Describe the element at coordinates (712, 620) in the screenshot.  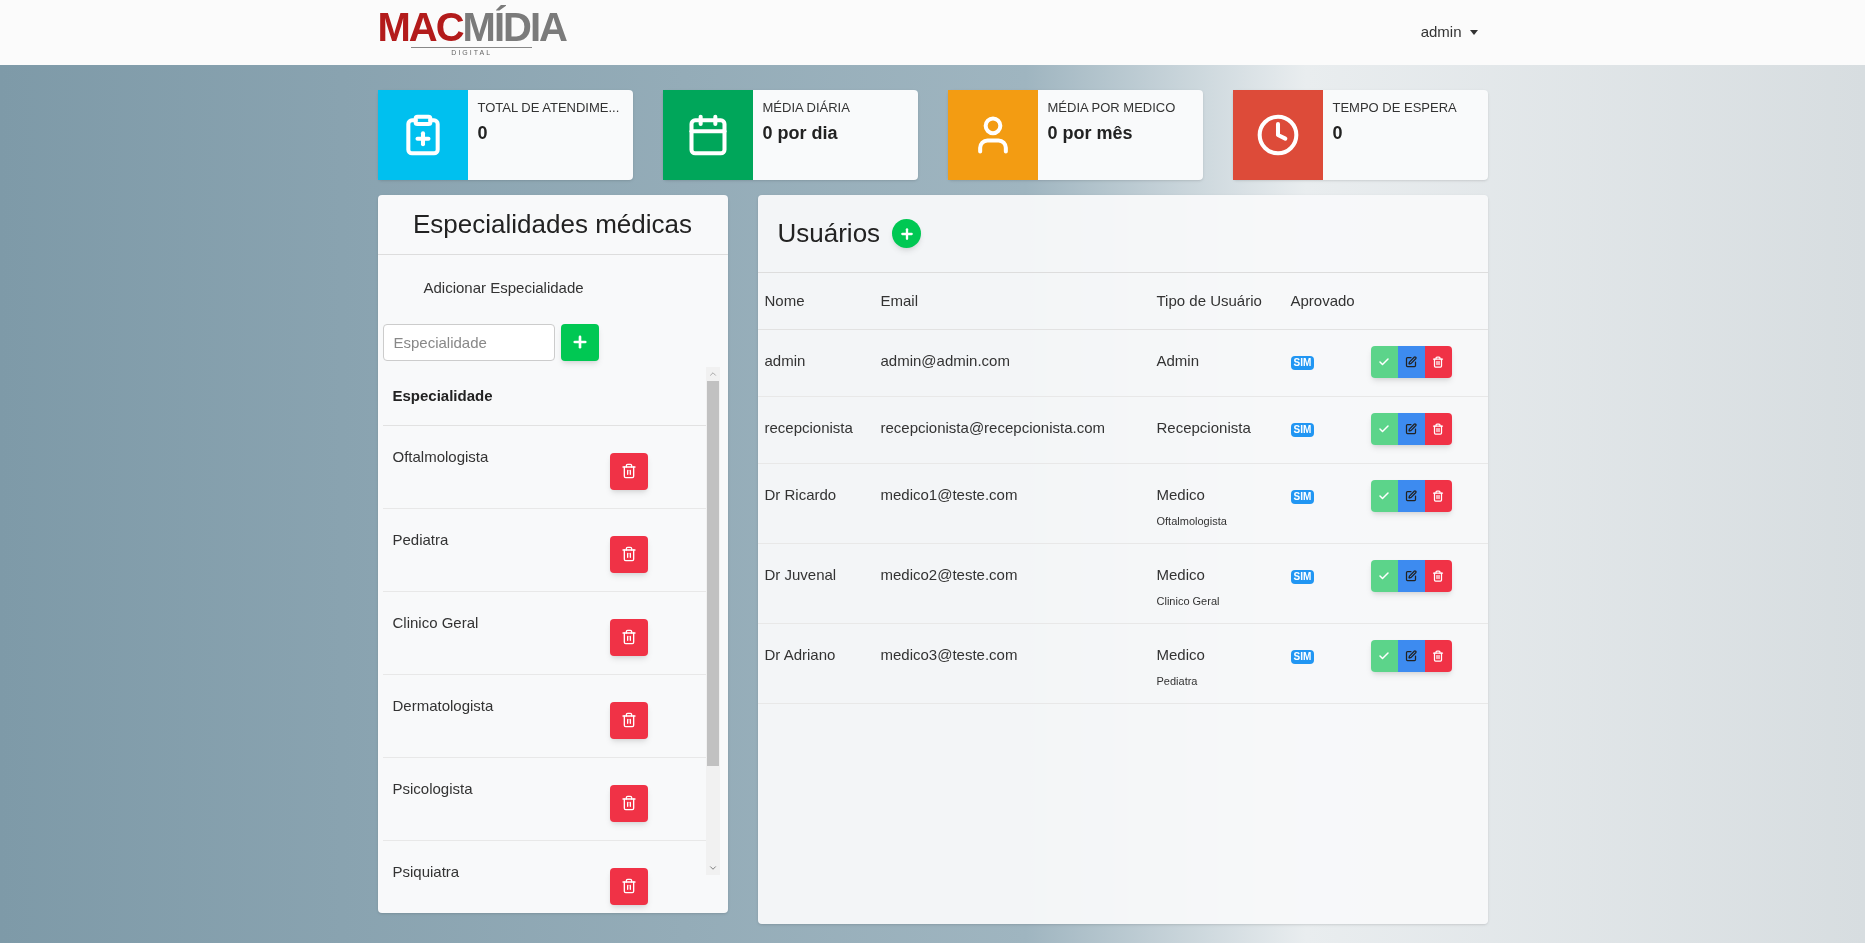
I see `scrollbar` at that location.